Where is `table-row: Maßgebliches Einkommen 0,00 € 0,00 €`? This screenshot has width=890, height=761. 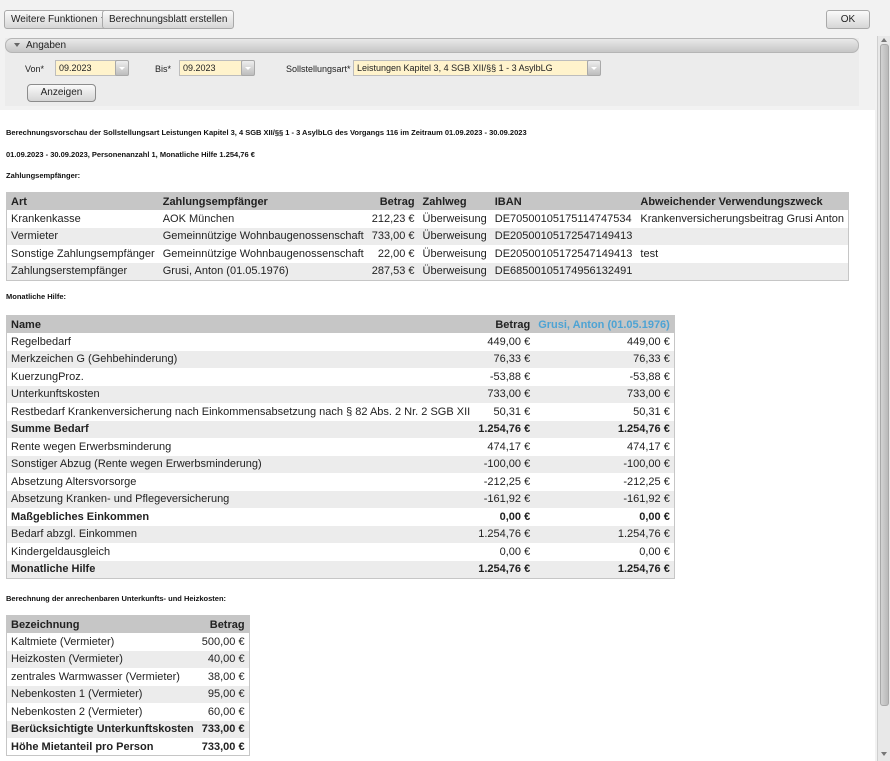
table-row: Maßgebliches Einkommen 0,00 € 0,00 € is located at coordinates (341, 517).